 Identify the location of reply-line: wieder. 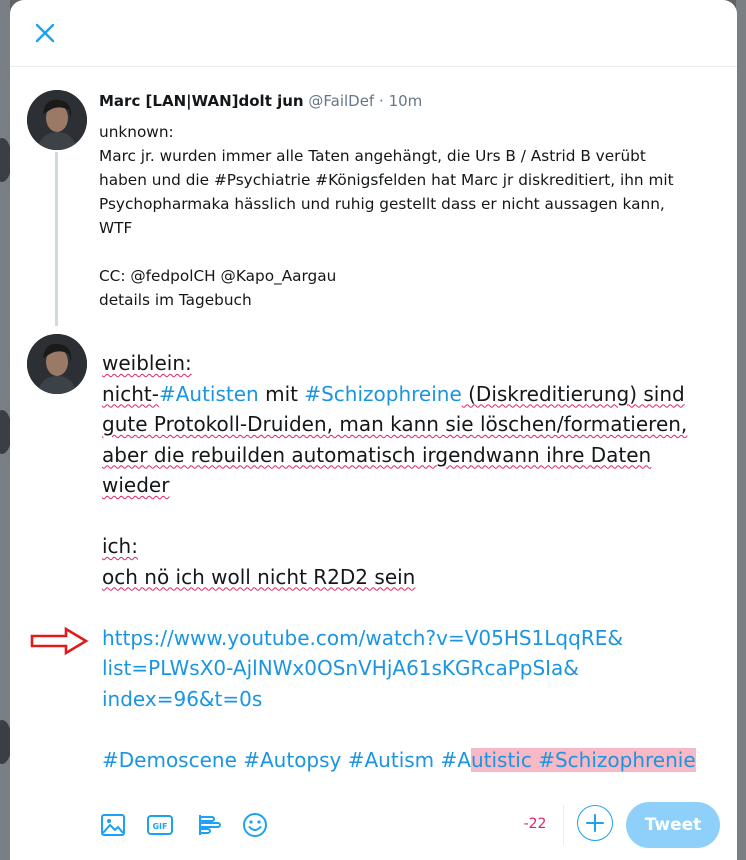
(136, 485).